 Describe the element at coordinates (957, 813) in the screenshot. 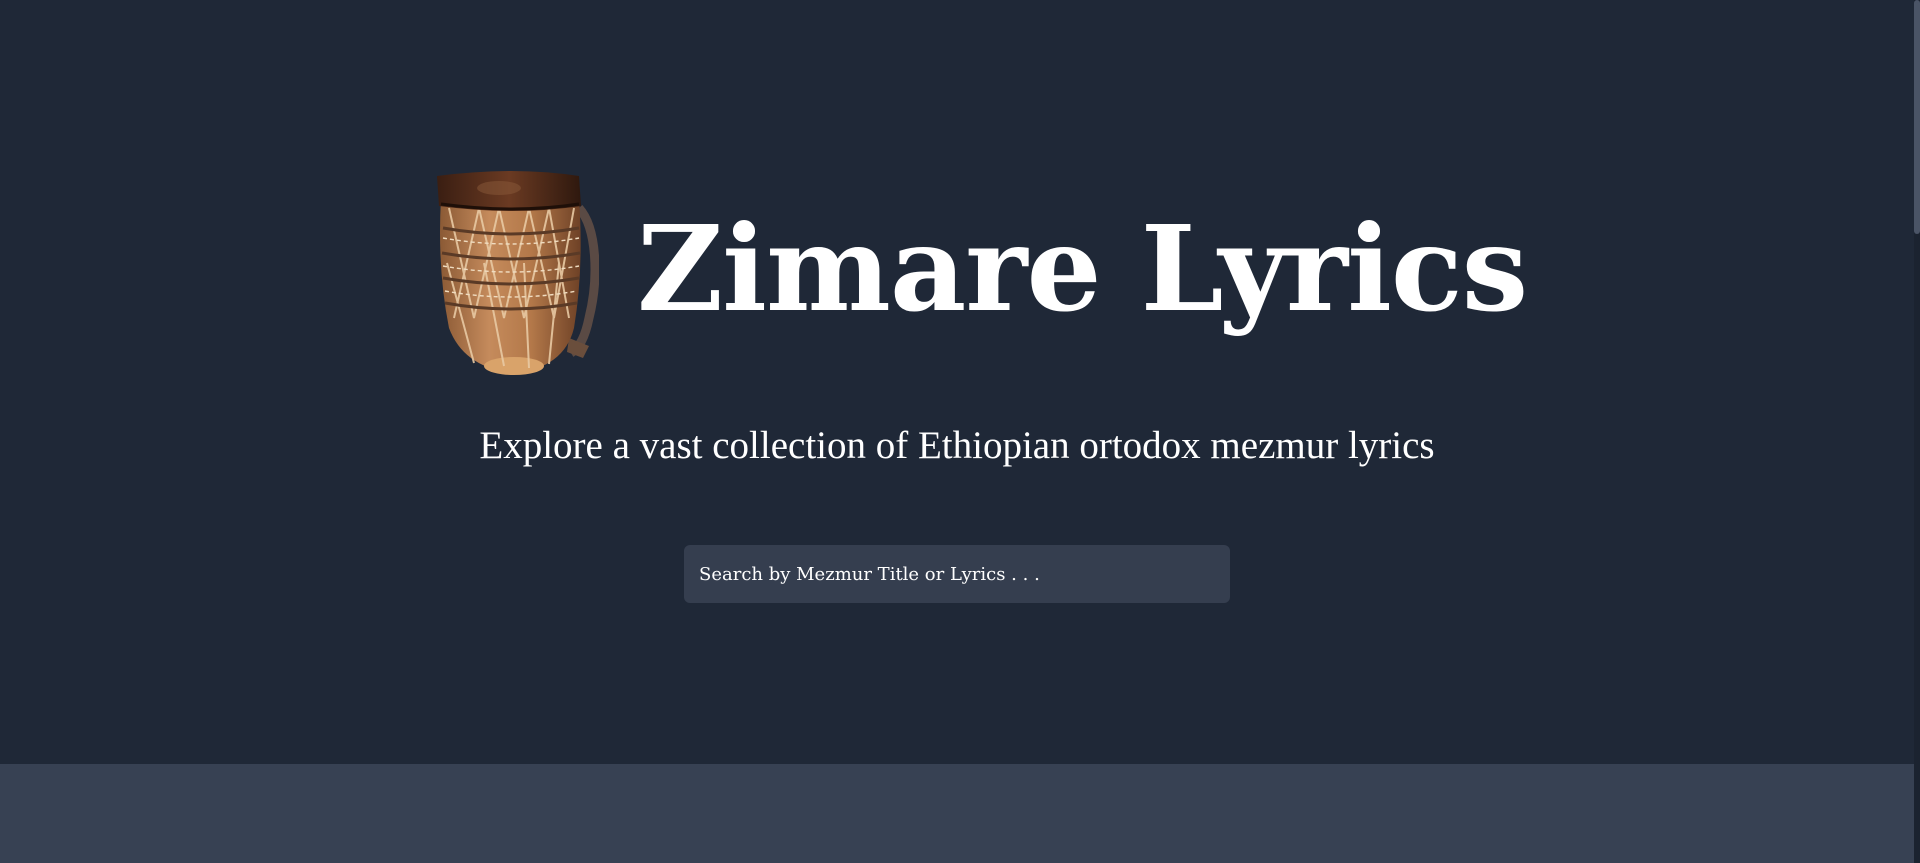

I see `content-section` at that location.